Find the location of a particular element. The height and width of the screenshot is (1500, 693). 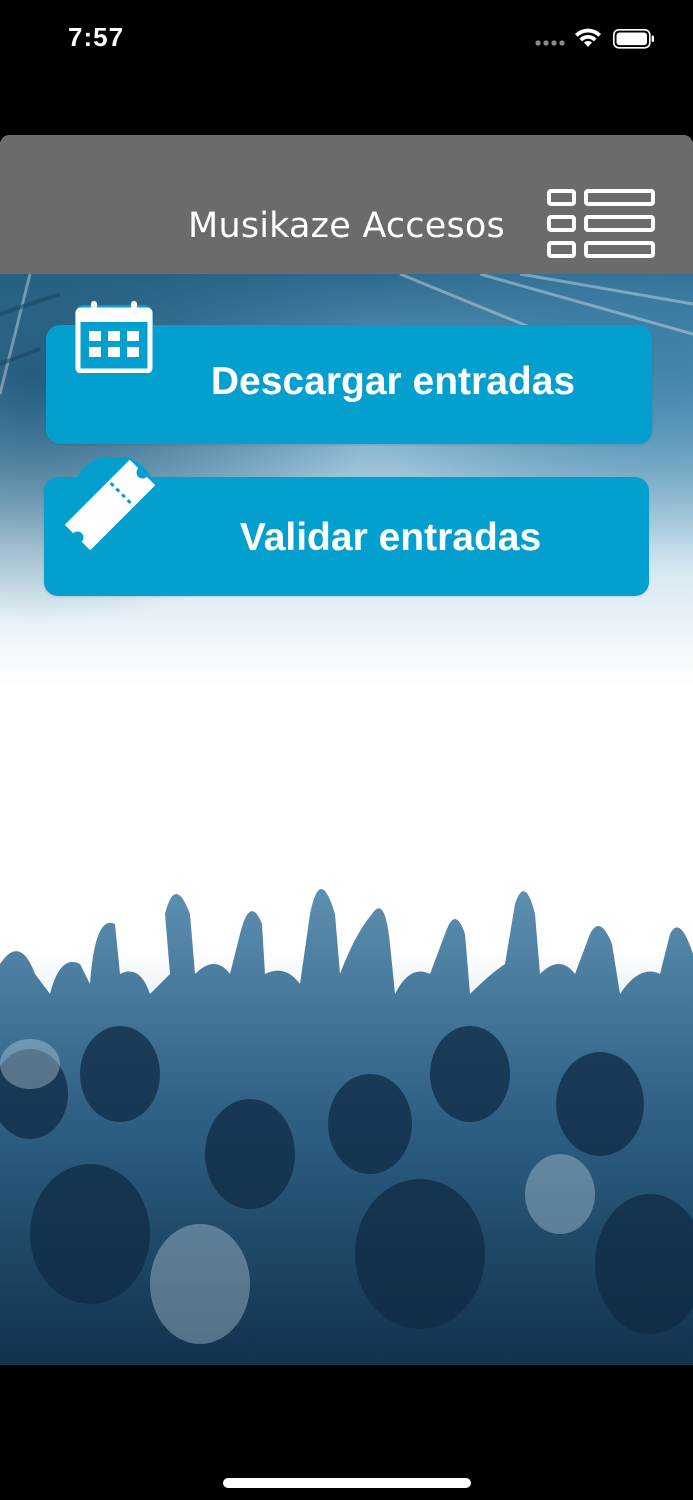

status-indicators is located at coordinates (595, 38).